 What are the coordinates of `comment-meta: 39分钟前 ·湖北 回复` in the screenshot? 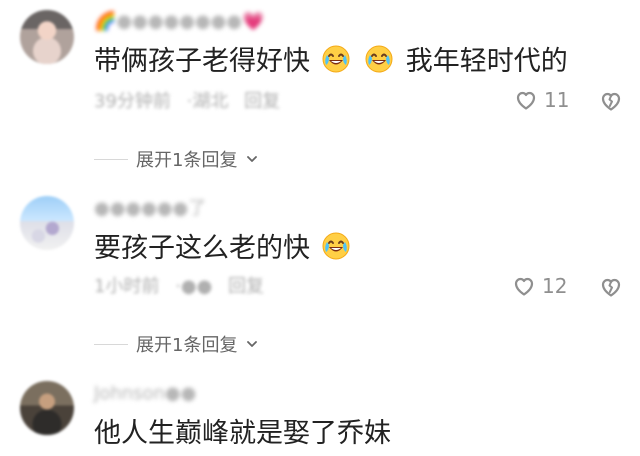 It's located at (192, 102).